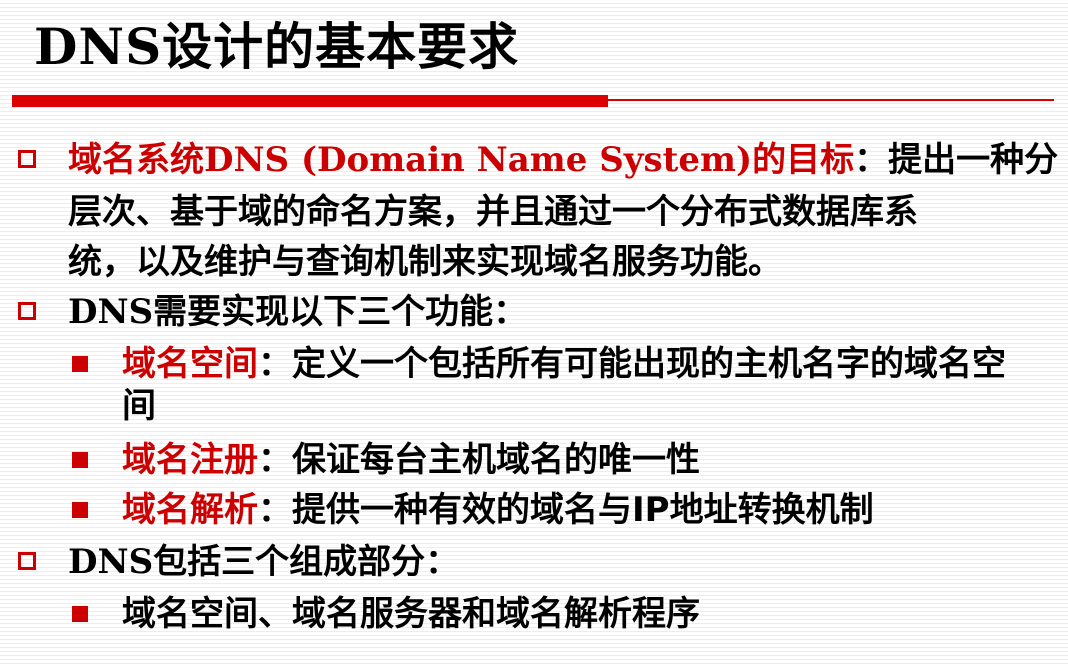  What do you see at coordinates (139, 406) in the screenshot?
I see `sub-item-domain-space-wrap: 间` at bounding box center [139, 406].